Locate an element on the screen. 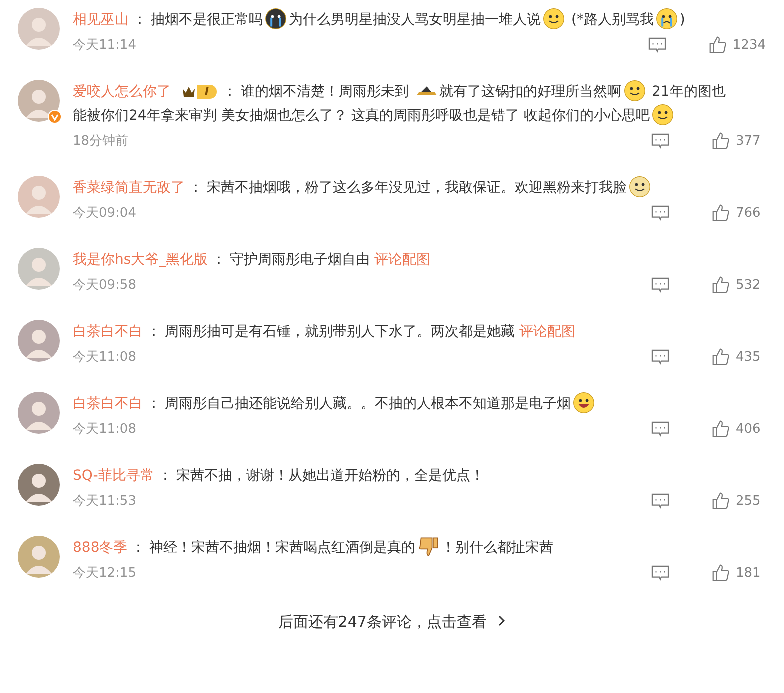 This screenshot has width=784, height=693. like-button: 377 is located at coordinates (739, 141).